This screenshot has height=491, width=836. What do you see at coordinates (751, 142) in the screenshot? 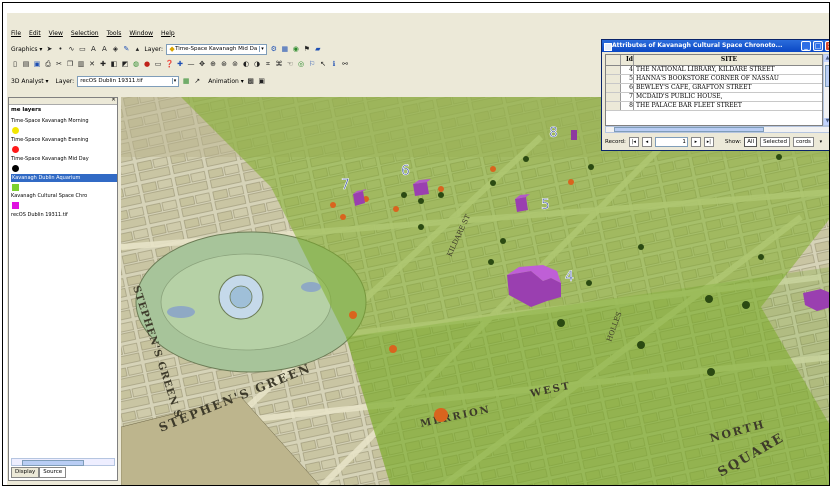
I see `show-all-button: All` at bounding box center [751, 142].